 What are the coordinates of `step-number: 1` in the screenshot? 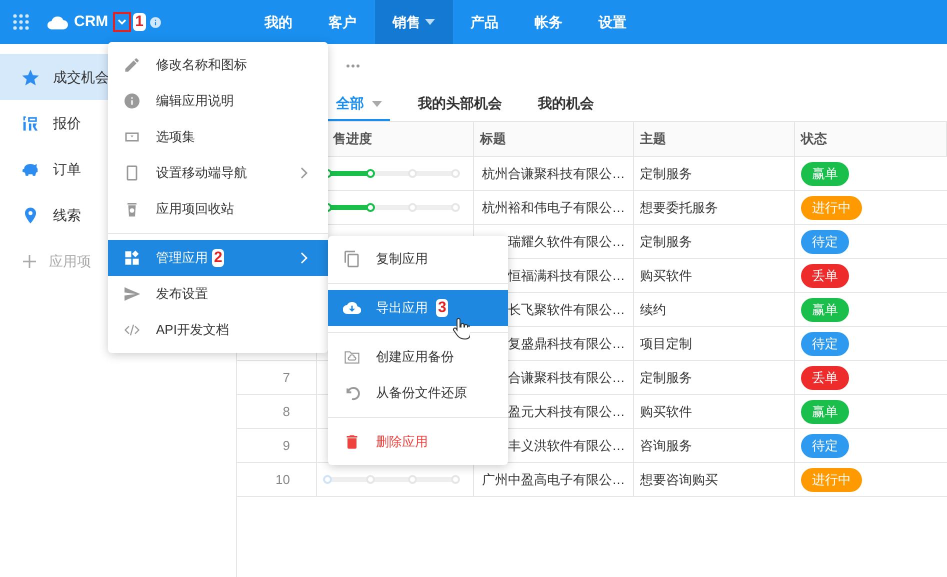 It's located at (139, 22).